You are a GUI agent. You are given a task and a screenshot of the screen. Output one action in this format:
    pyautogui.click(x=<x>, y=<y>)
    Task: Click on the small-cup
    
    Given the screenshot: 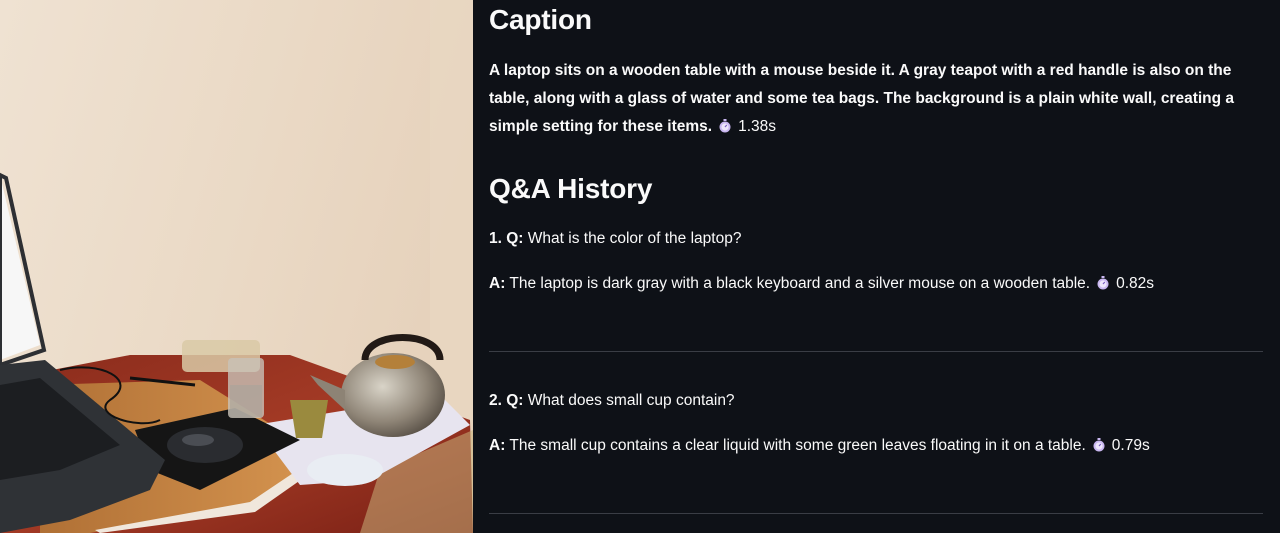 What is the action you would take?
    pyautogui.click(x=309, y=419)
    